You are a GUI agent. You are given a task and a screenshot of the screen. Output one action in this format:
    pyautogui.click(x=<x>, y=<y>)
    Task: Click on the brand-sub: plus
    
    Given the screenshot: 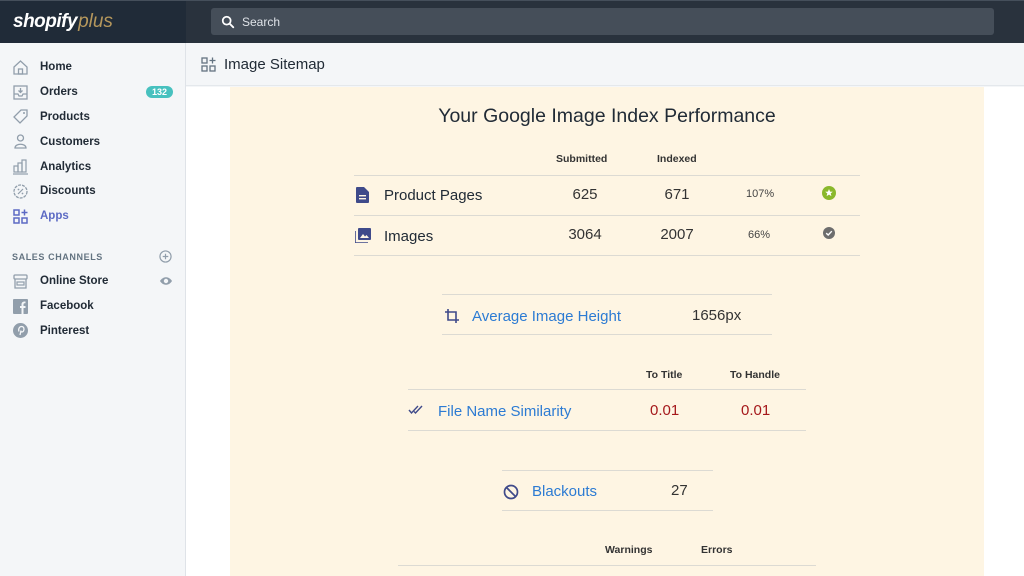 What is the action you would take?
    pyautogui.click(x=95, y=21)
    